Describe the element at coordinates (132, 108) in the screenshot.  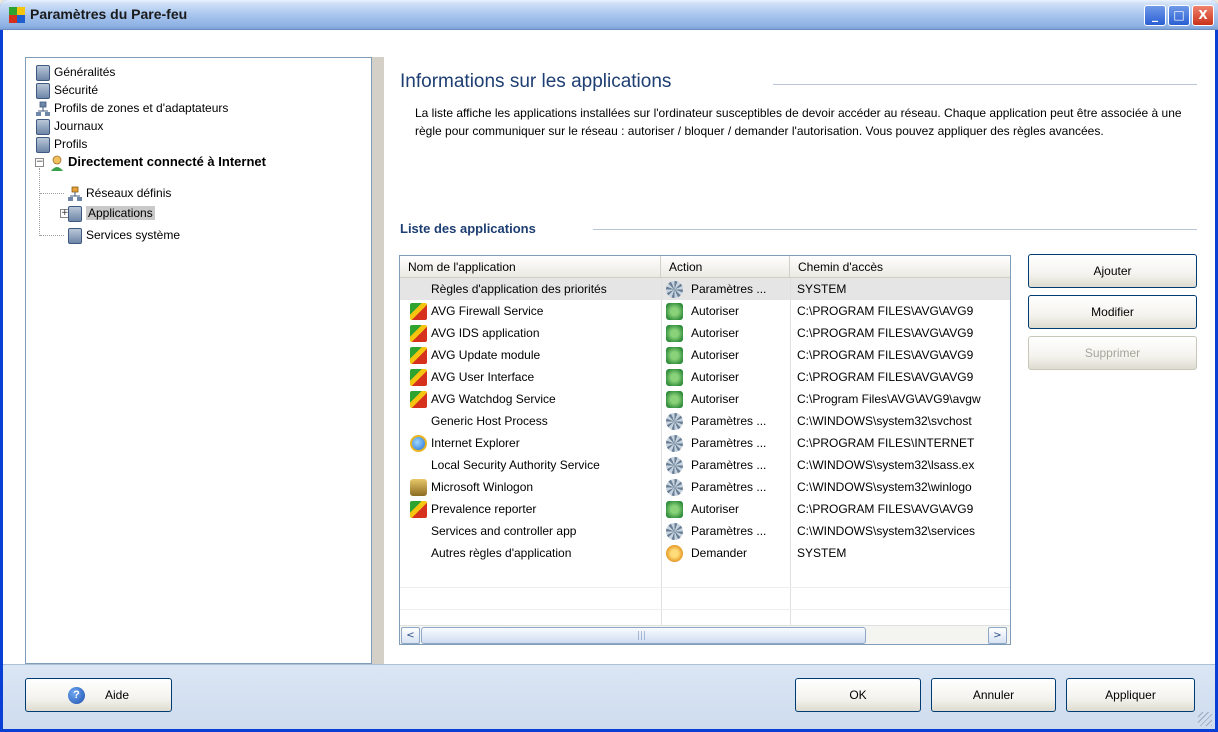
I see `tree-item-profils-zones: Profils de zones et d'adaptateurs` at that location.